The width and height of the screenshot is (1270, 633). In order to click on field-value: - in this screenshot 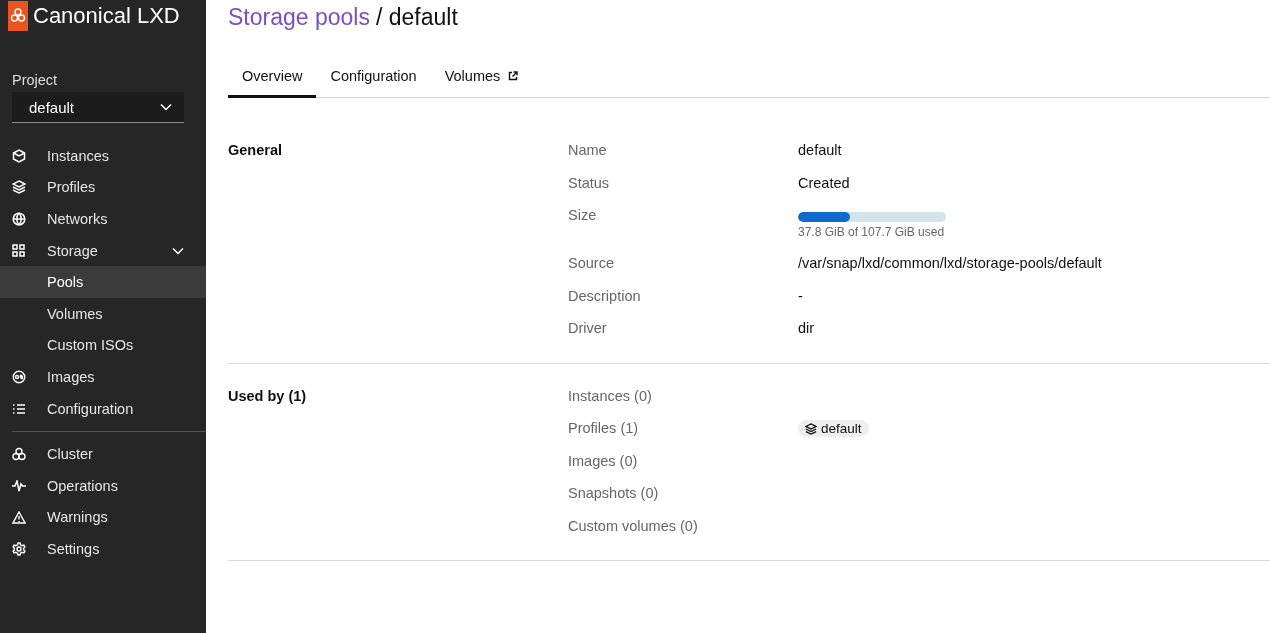, I will do `click(800, 295)`.